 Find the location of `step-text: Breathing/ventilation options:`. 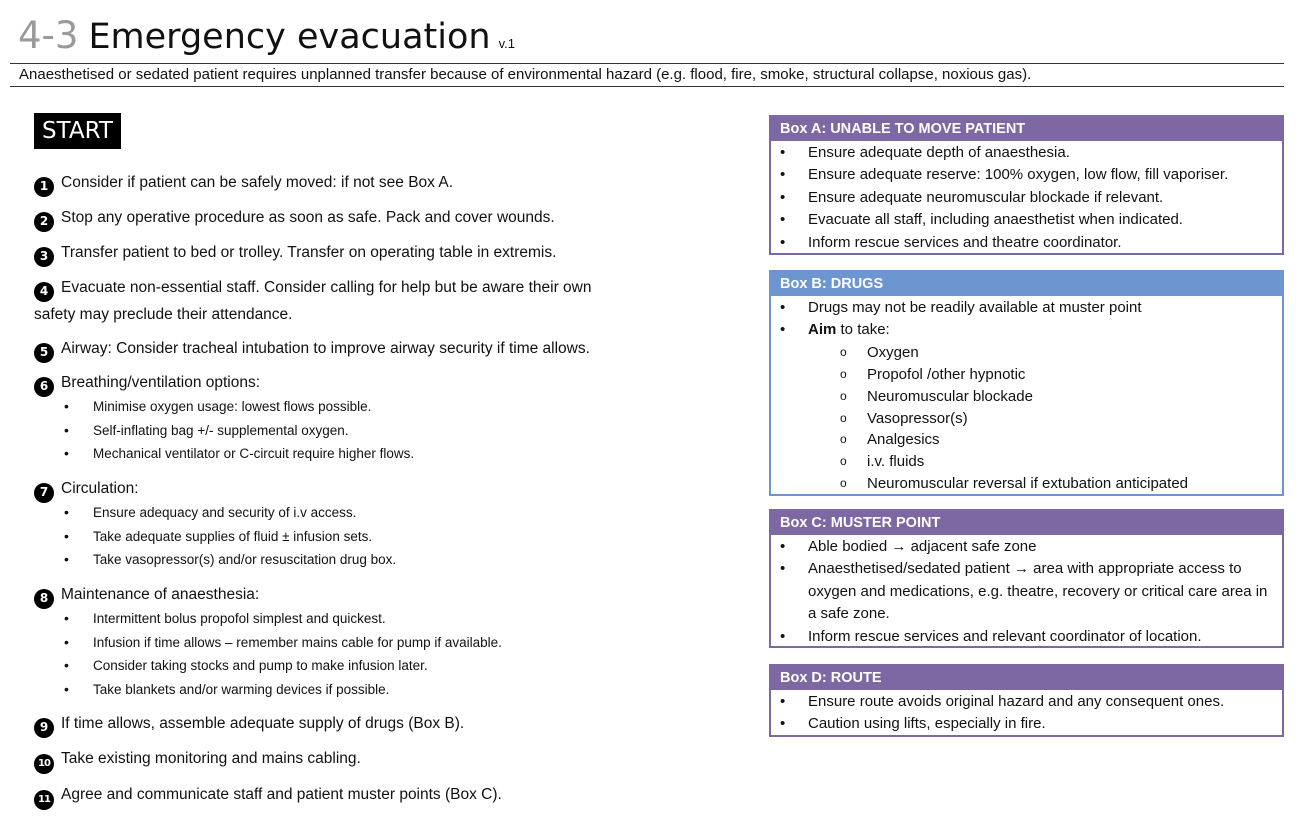

step-text: Breathing/ventilation options: is located at coordinates (161, 382).